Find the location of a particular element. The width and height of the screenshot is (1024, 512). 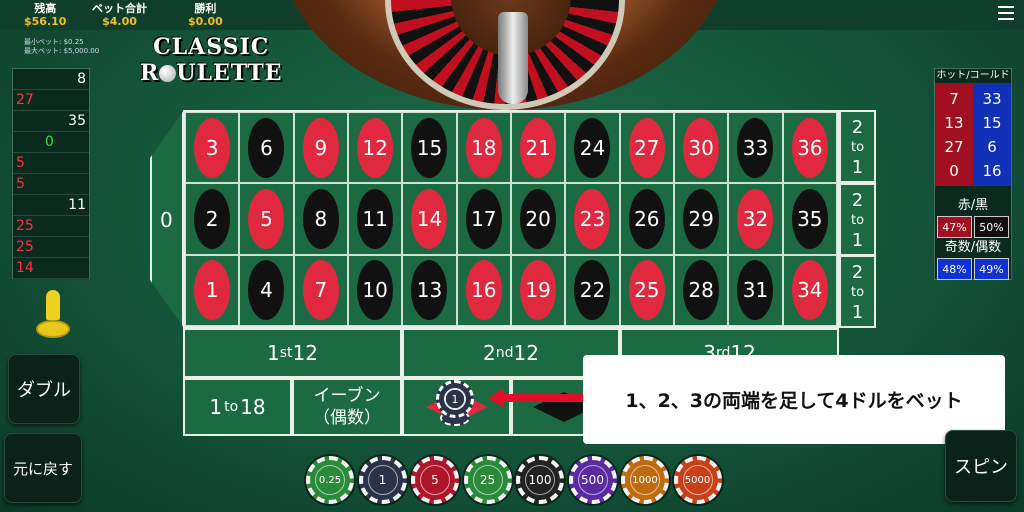

number-cell-24: 24 is located at coordinates (592, 148).